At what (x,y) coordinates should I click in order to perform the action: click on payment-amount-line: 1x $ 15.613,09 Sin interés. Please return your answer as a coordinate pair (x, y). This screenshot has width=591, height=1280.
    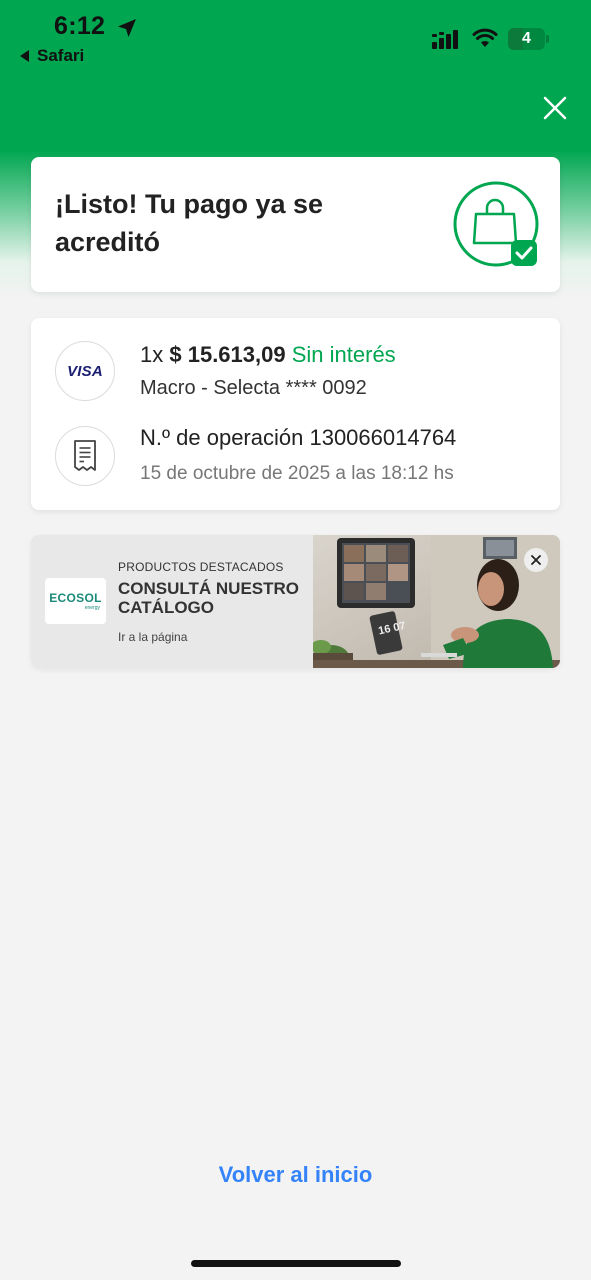
    Looking at the image, I should click on (268, 355).